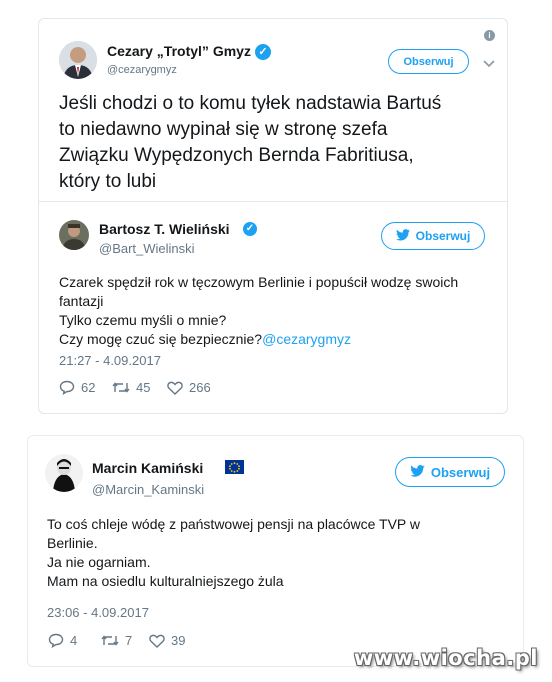 Image resolution: width=552 pixels, height=682 pixels. I want to click on like-action: 39, so click(167, 640).